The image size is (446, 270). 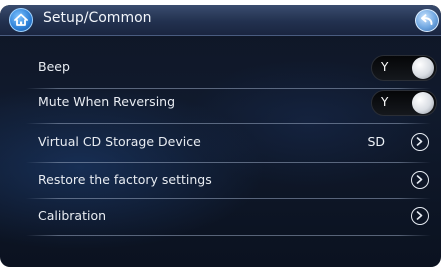 What do you see at coordinates (107, 101) in the screenshot?
I see `setting-label: Mute When Reversing` at bounding box center [107, 101].